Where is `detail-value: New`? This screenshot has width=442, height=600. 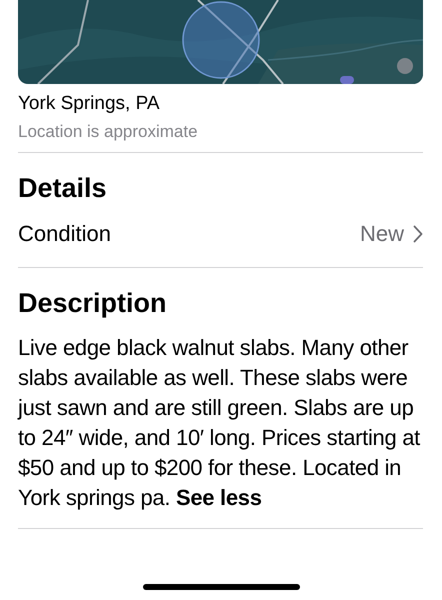 detail-value: New is located at coordinates (382, 234).